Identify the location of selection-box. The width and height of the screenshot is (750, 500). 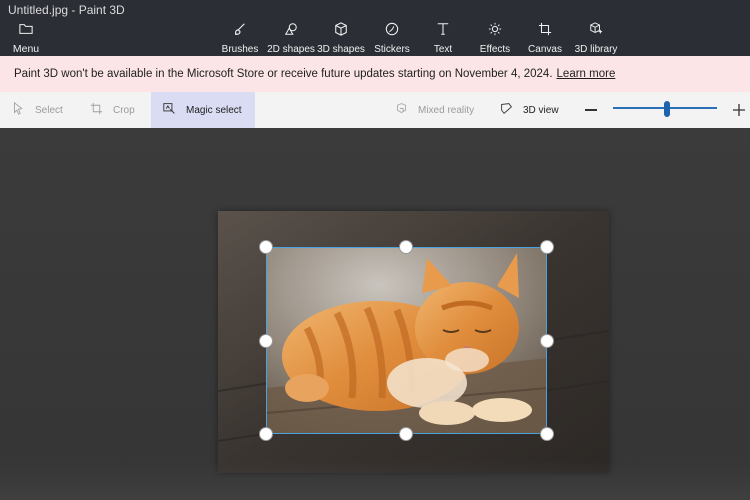
(406, 340).